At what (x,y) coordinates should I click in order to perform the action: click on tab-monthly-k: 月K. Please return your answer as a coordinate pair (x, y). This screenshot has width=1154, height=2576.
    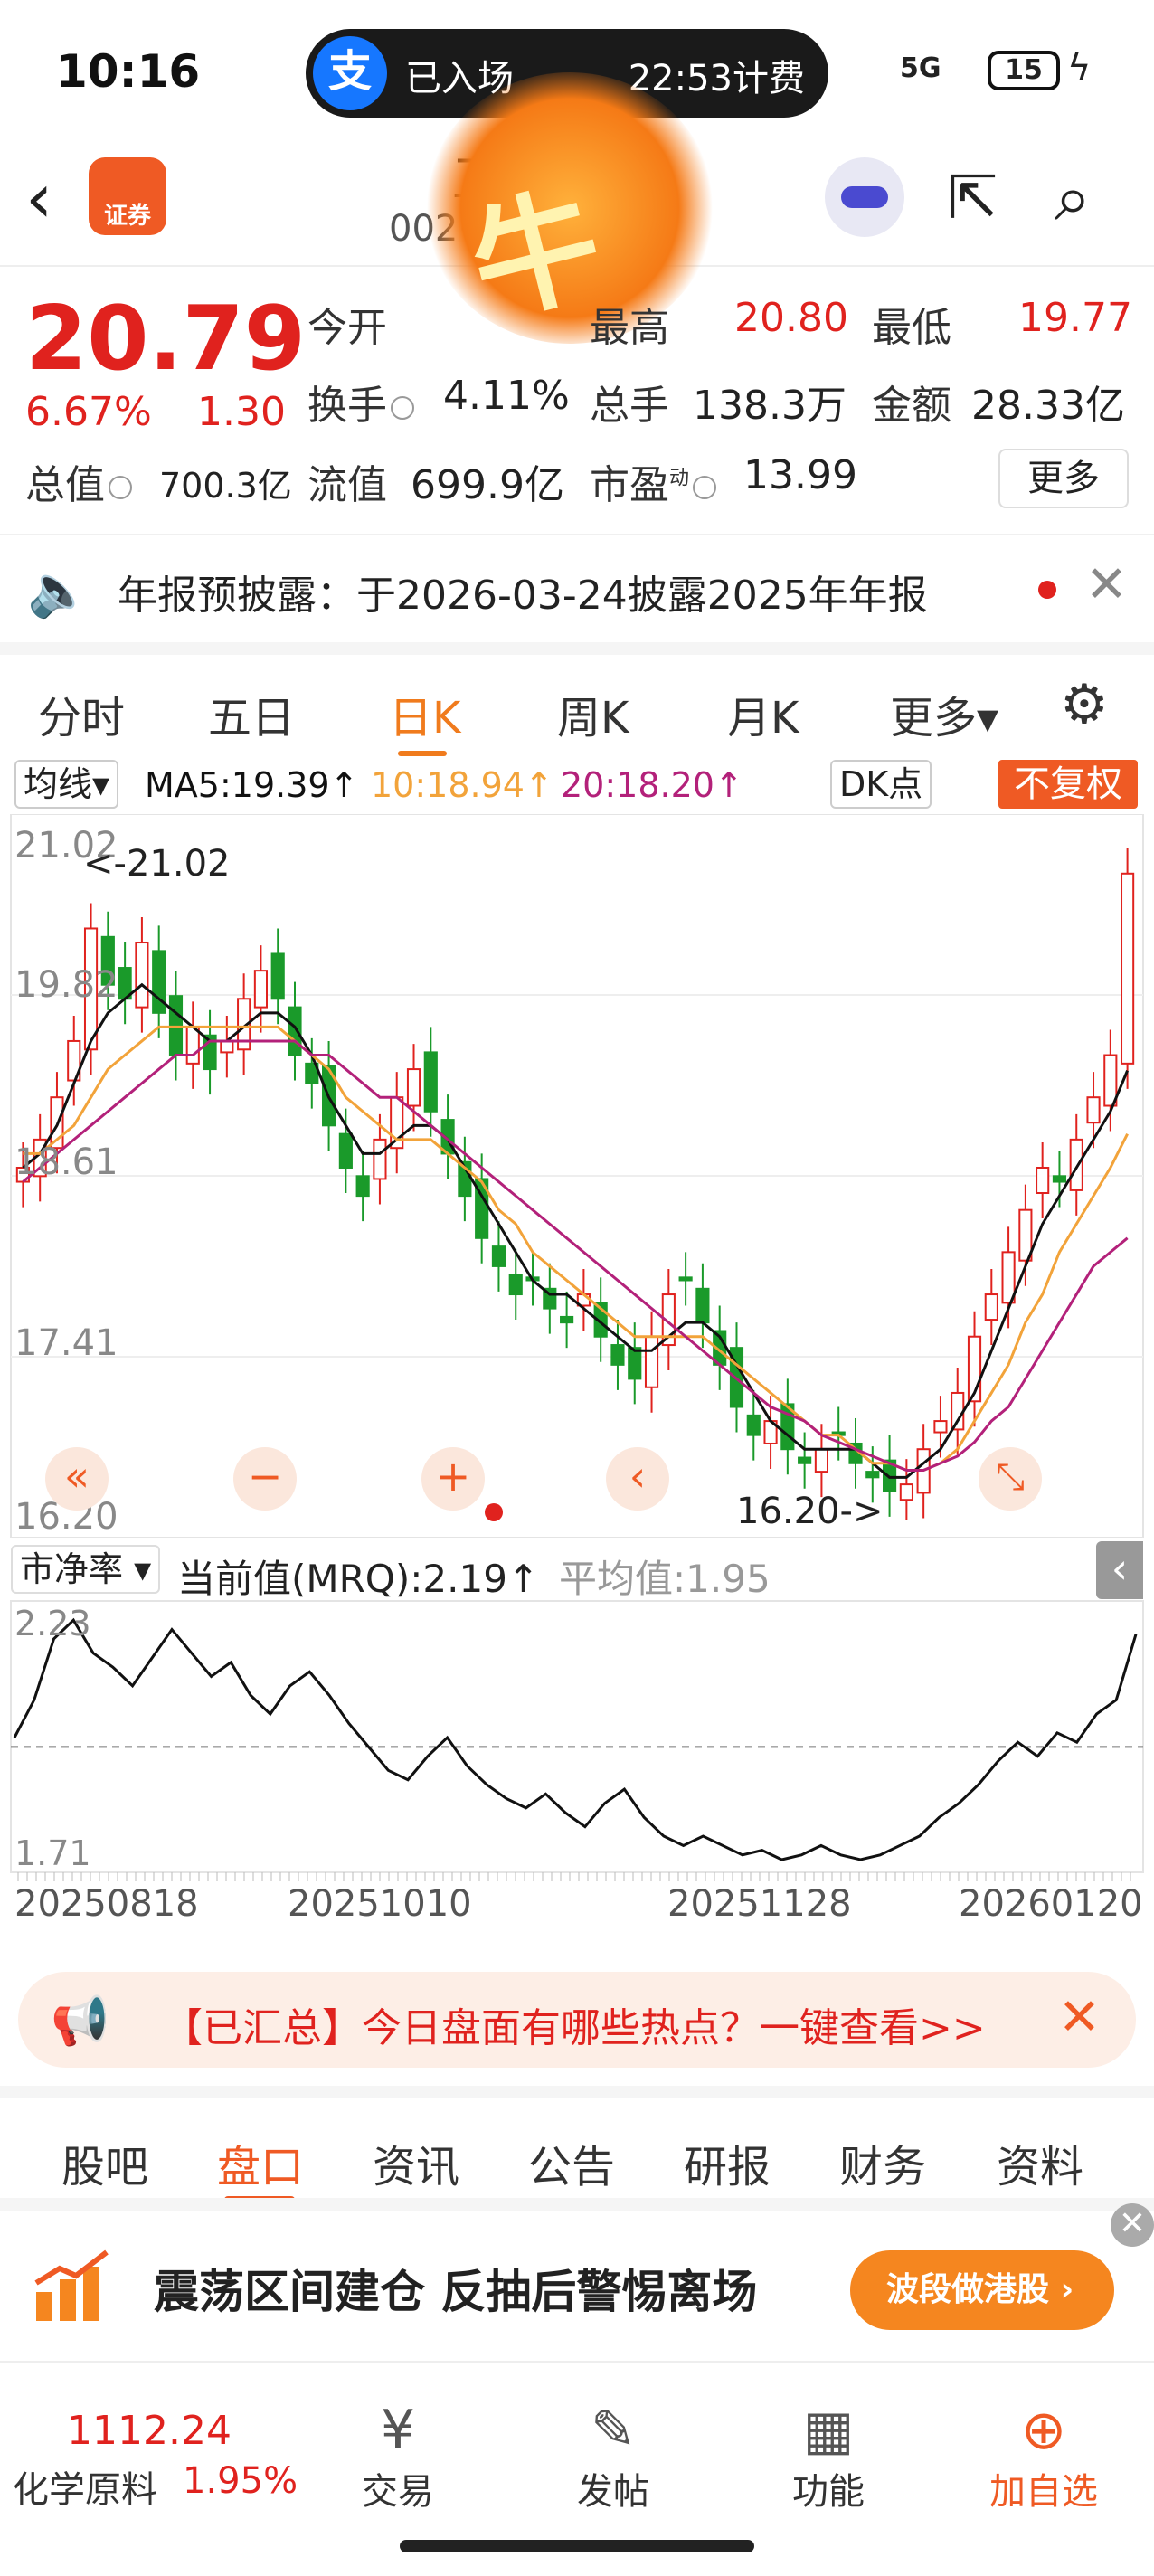
    Looking at the image, I should click on (763, 713).